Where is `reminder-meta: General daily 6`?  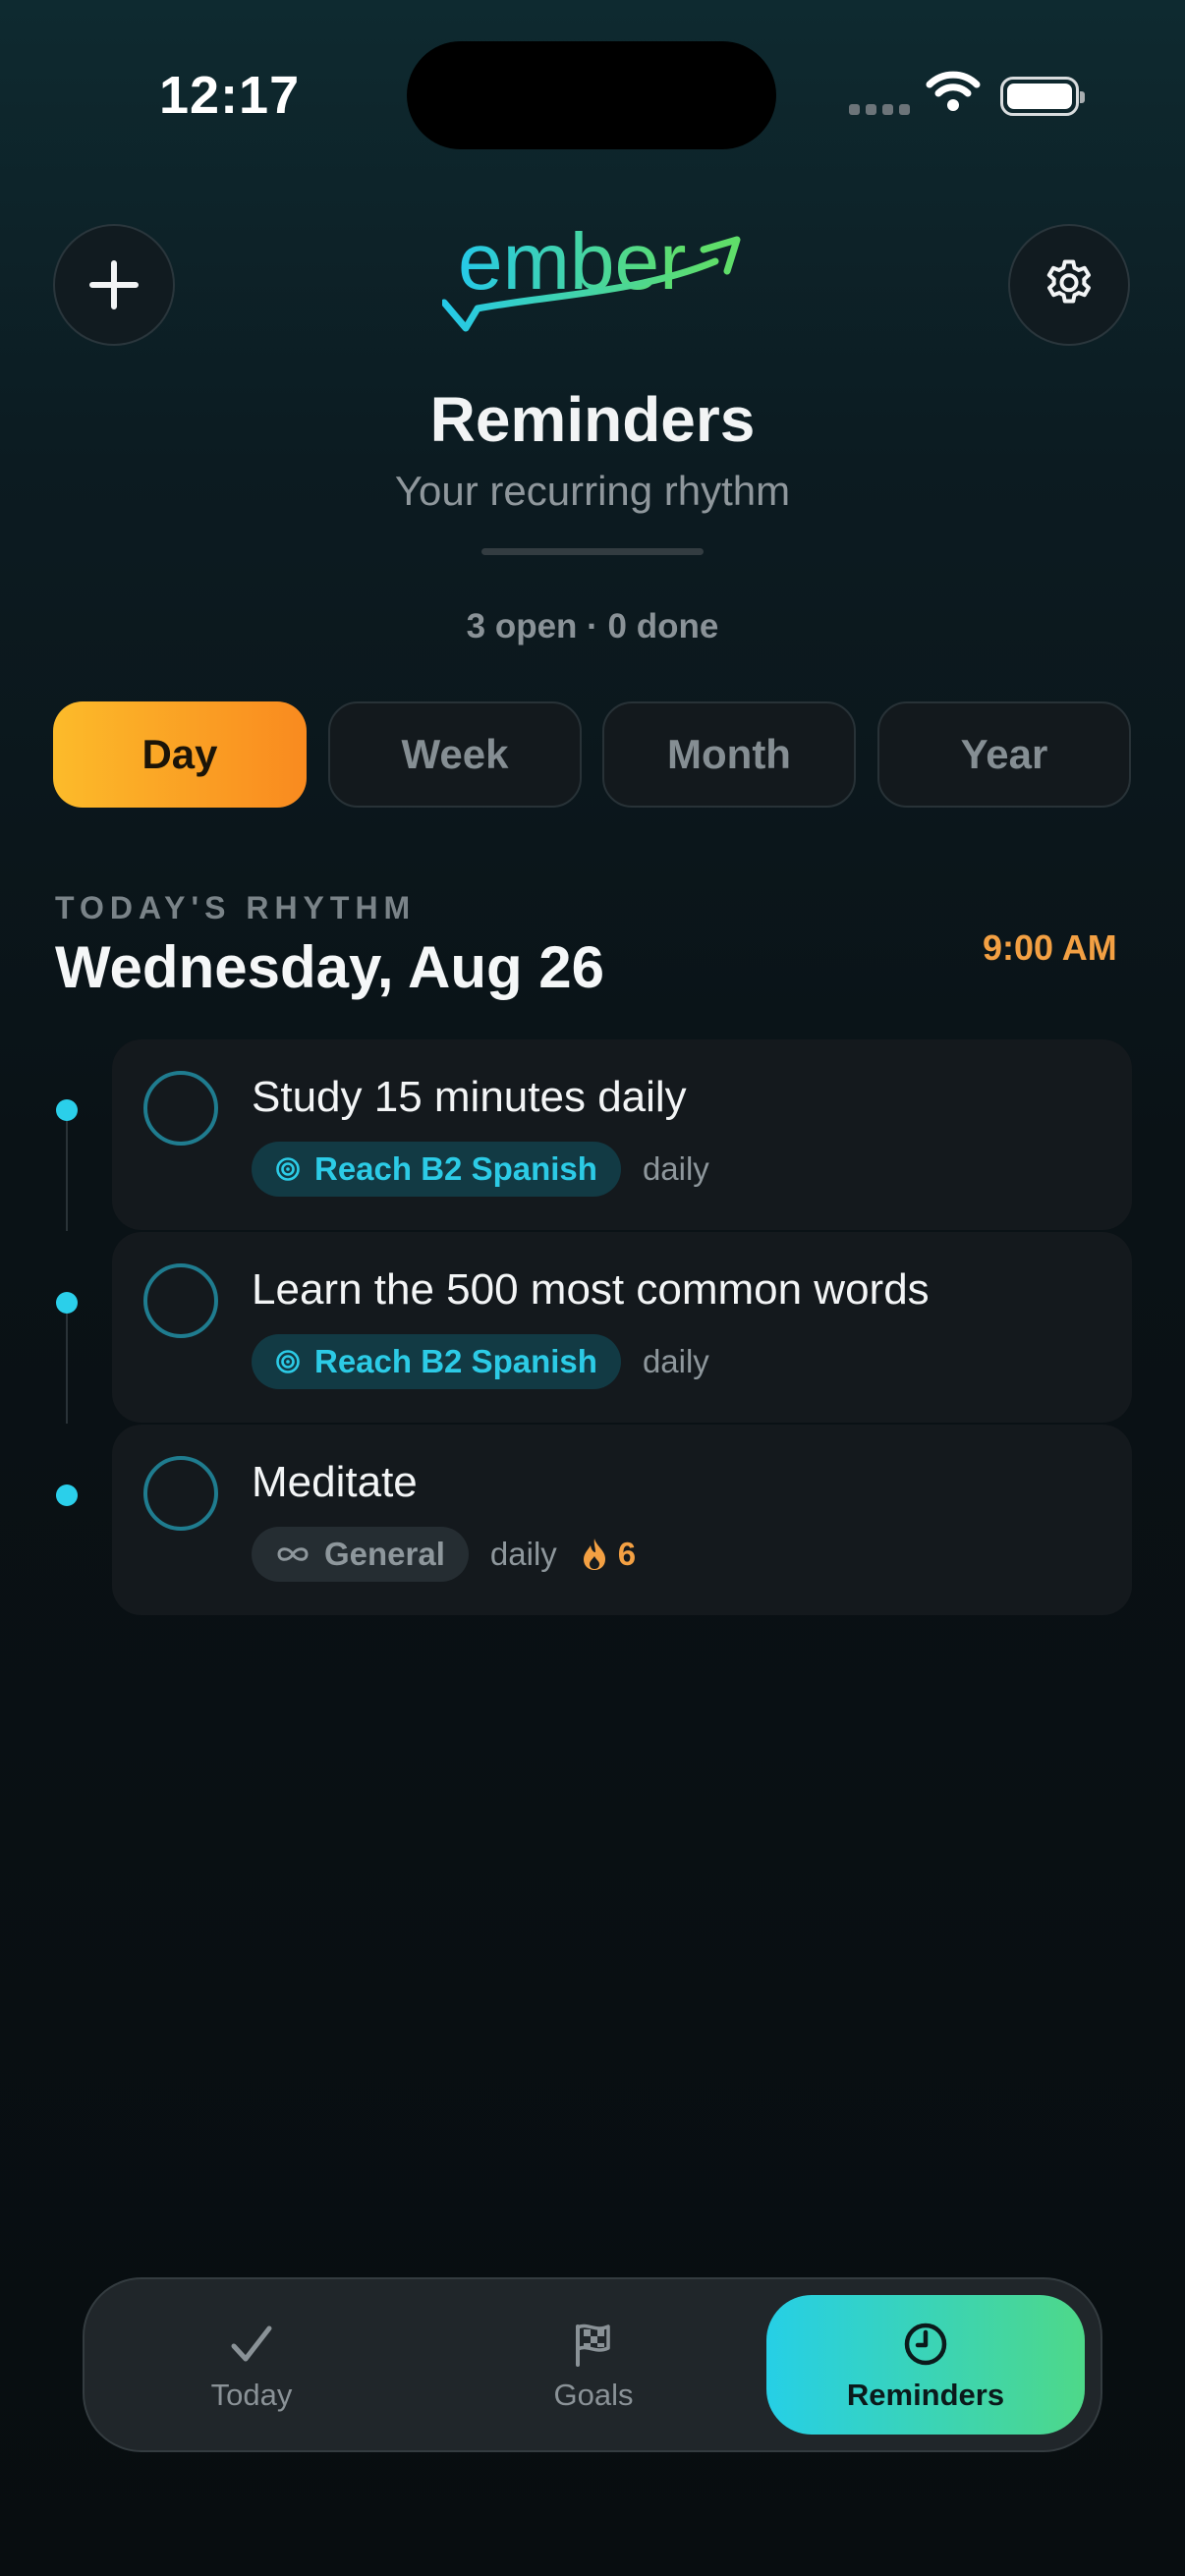 reminder-meta: General daily 6 is located at coordinates (444, 1554).